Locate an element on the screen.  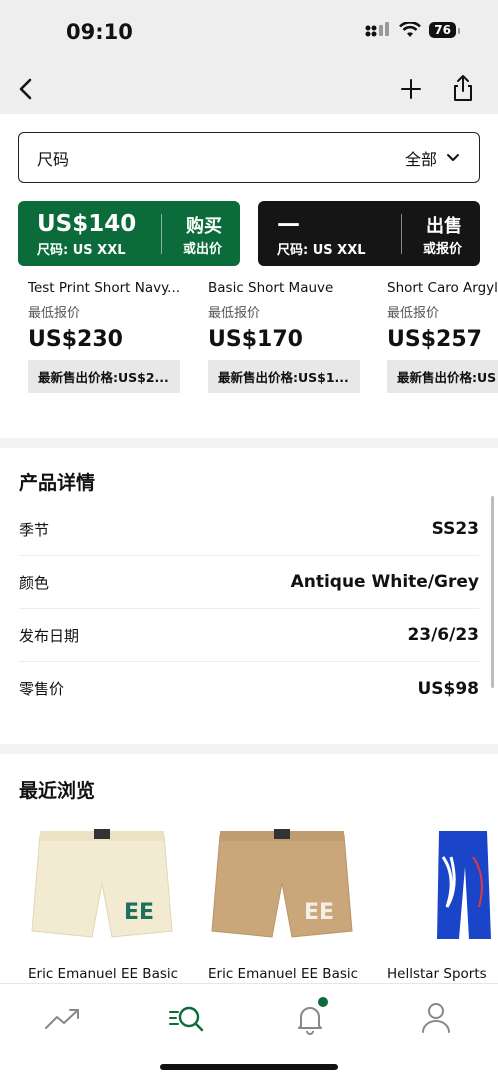
related-product-name: Basic Short Mauve is located at coordinates (271, 288).